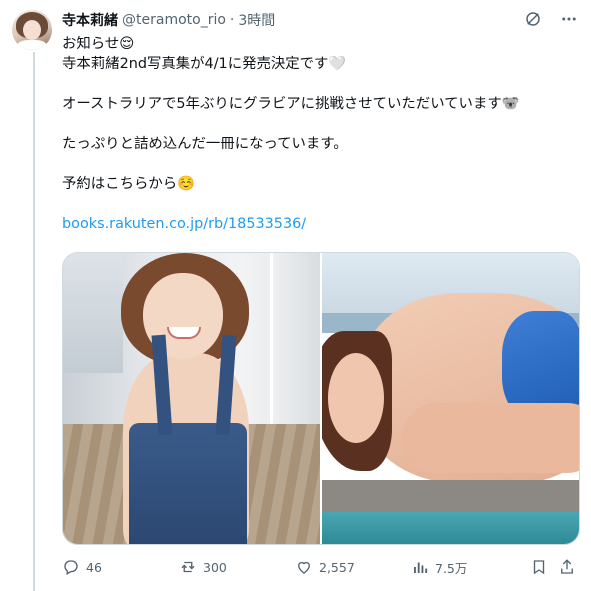 This screenshot has width=591, height=591. What do you see at coordinates (256, 20) in the screenshot?
I see `timestamp: 3時間` at bounding box center [256, 20].